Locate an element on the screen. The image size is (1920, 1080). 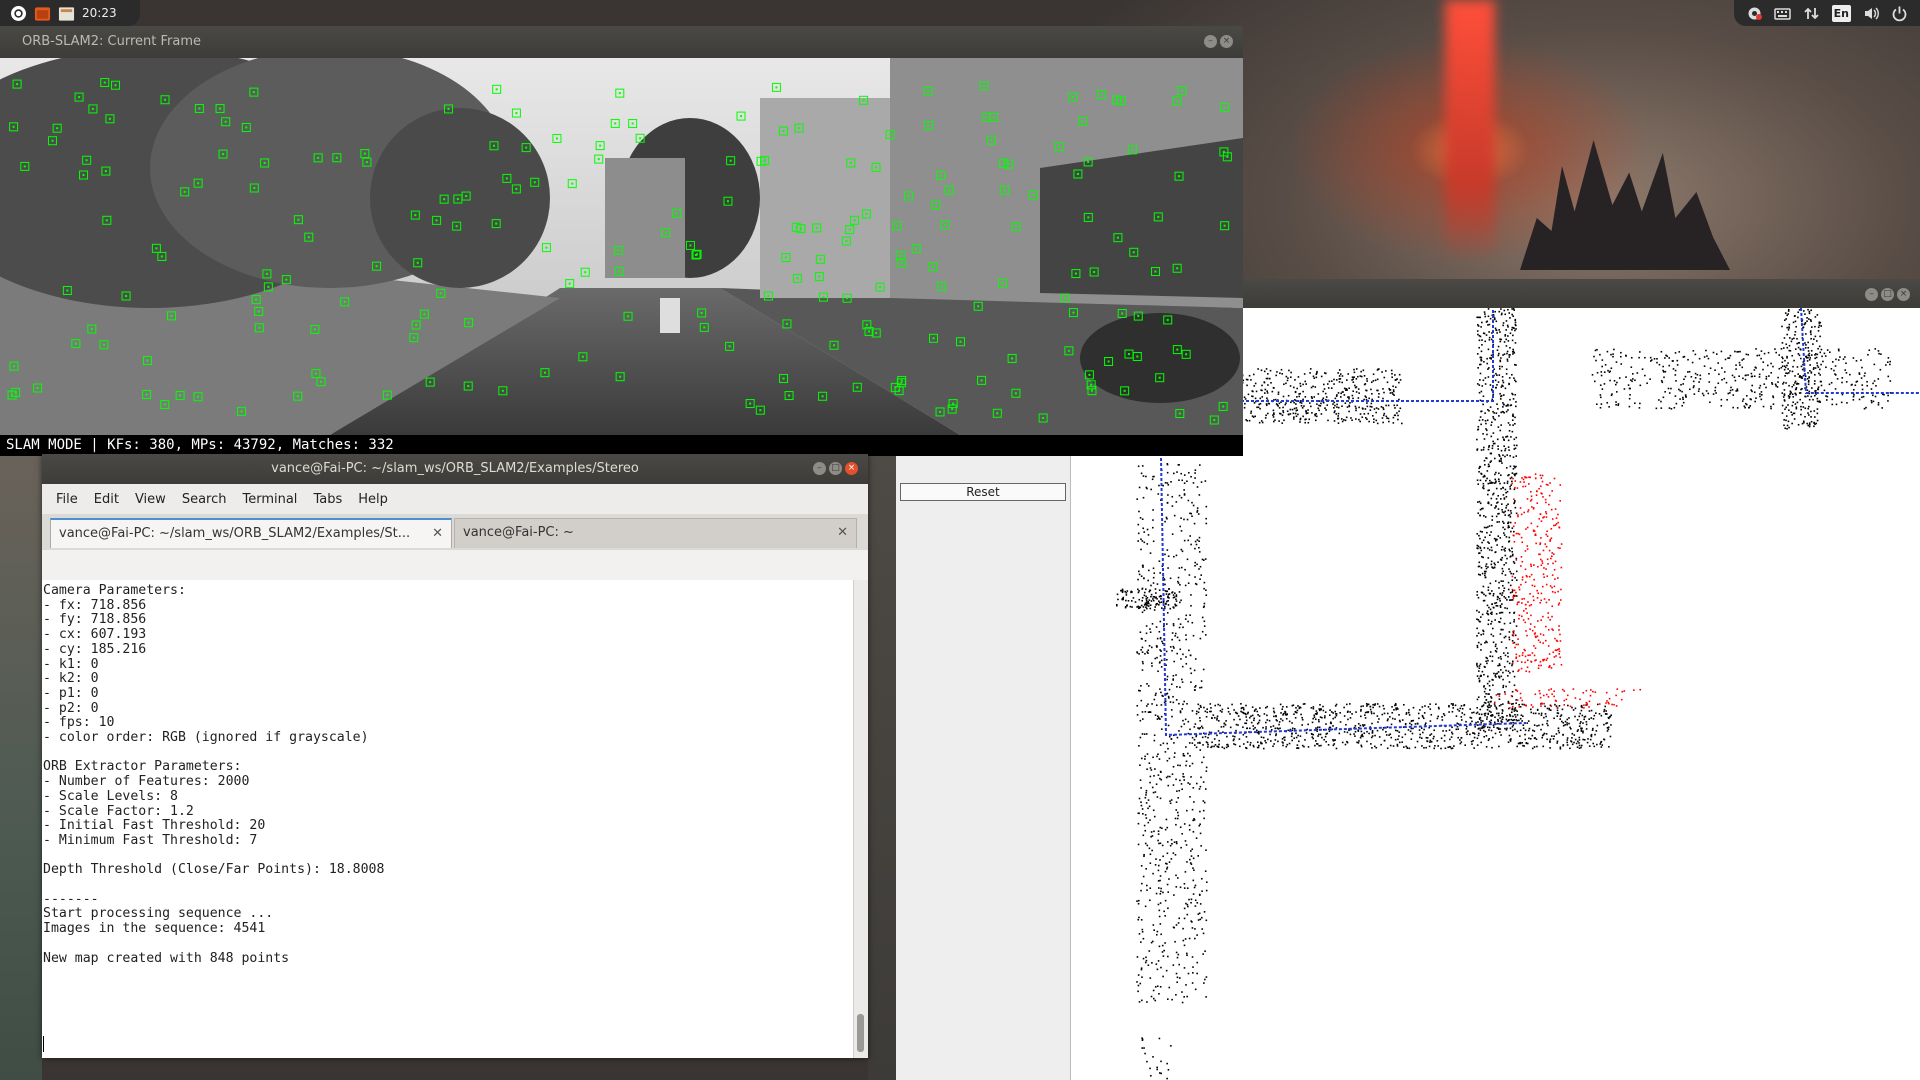
menu-edit: Edit is located at coordinates (106, 499).